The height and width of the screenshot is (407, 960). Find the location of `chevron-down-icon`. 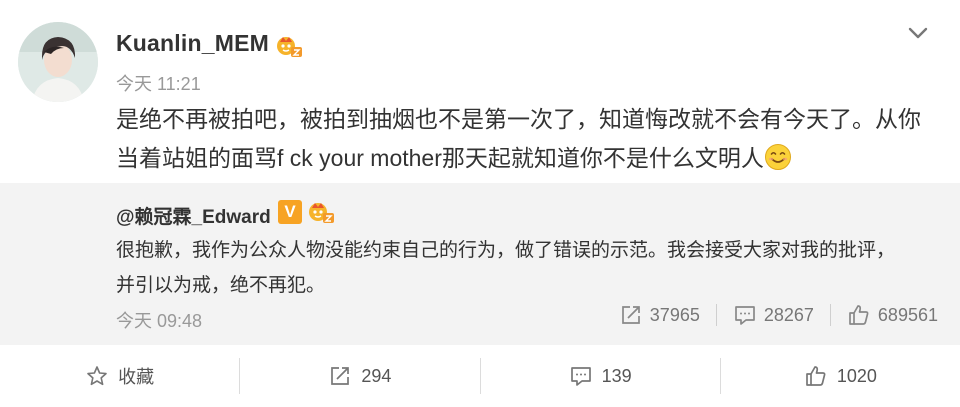

chevron-down-icon is located at coordinates (918, 33).